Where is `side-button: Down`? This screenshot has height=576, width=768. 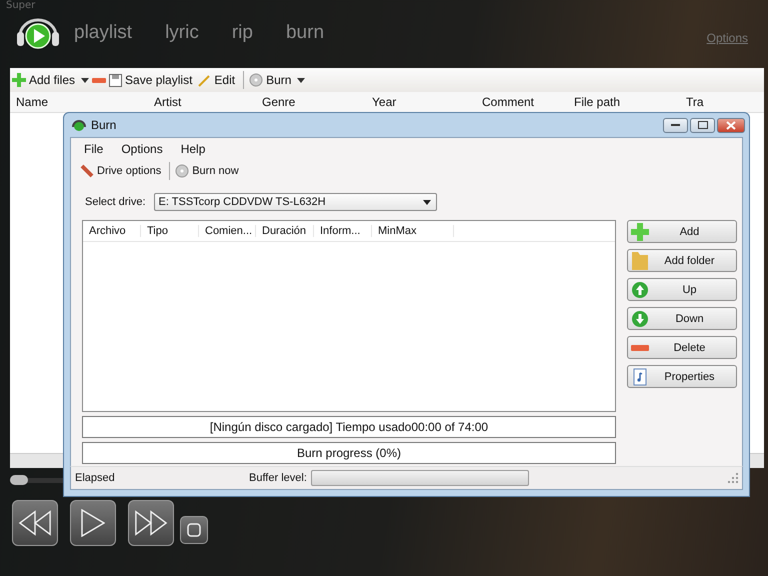 side-button: Down is located at coordinates (682, 318).